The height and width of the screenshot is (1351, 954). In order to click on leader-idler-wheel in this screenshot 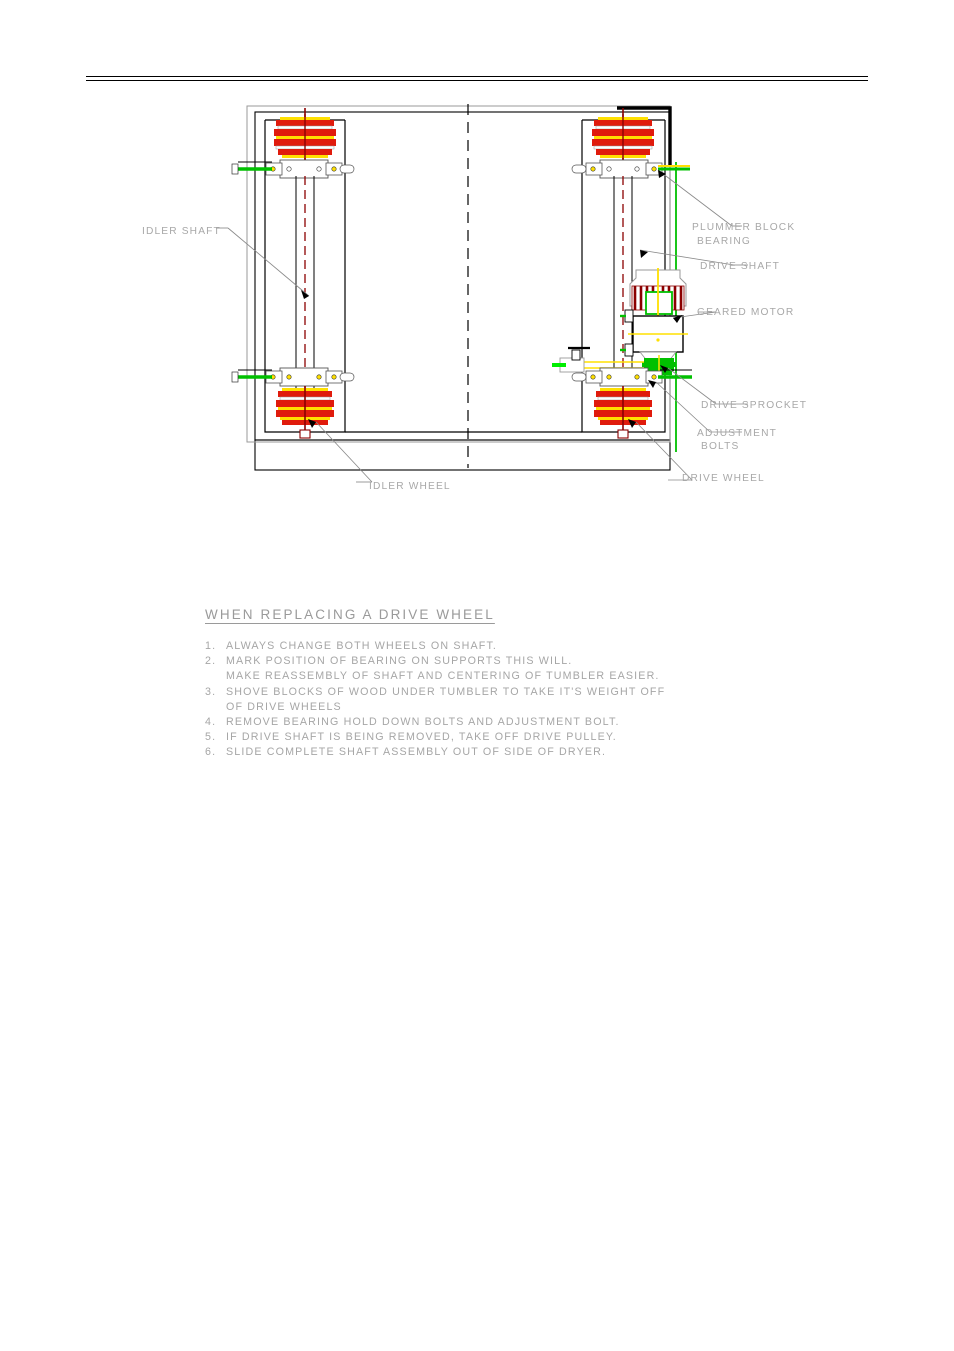, I will do `click(344, 452)`.